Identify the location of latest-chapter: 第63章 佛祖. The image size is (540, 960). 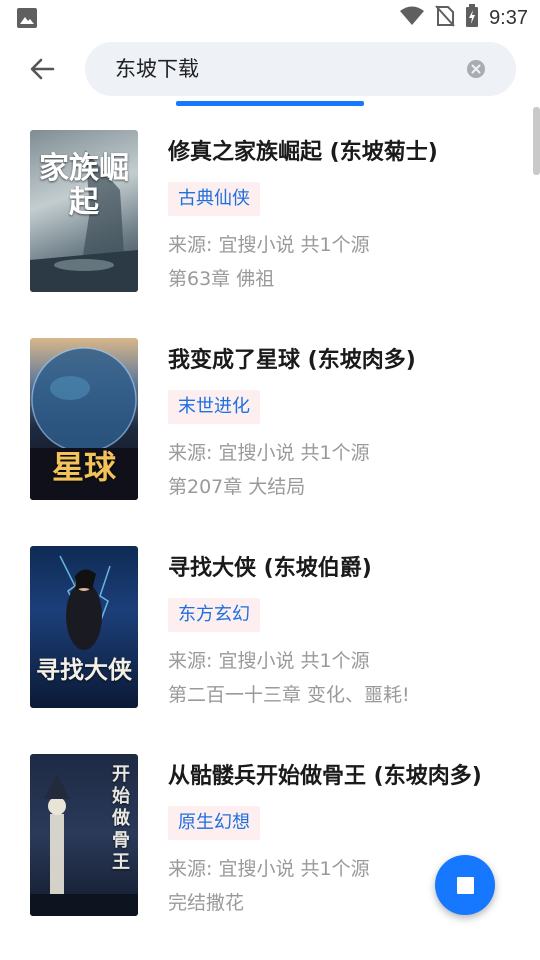
(221, 279).